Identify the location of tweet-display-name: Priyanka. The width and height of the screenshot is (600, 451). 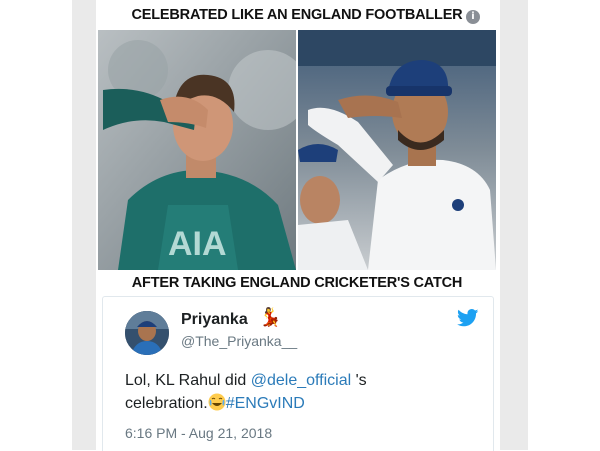
(214, 320).